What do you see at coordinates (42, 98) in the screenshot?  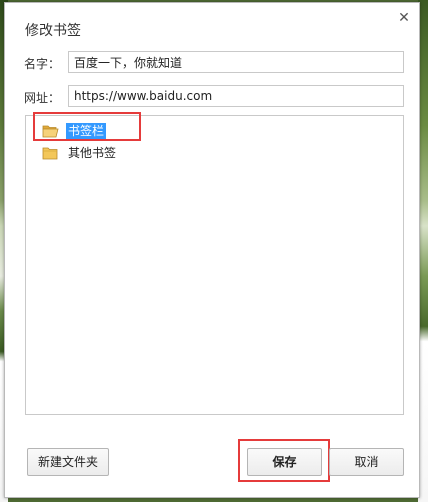 I see `url-label: 网址：` at bounding box center [42, 98].